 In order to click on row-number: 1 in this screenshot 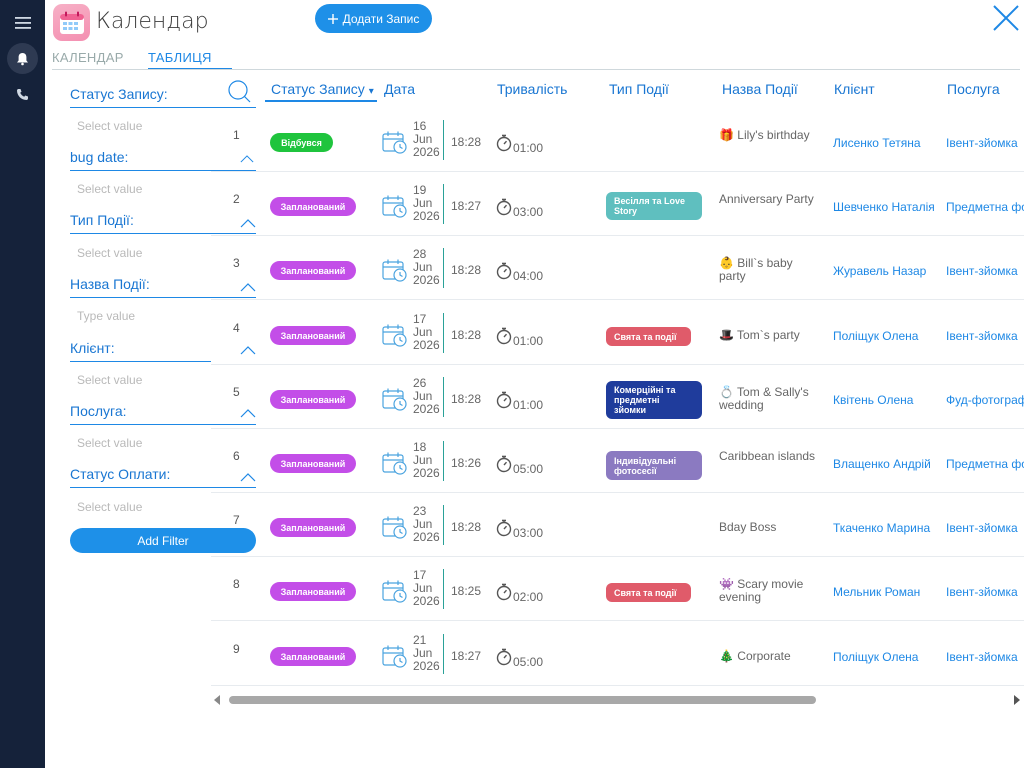, I will do `click(236, 135)`.